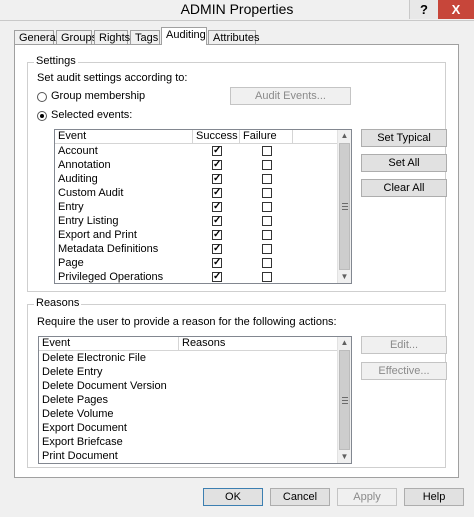 The width and height of the screenshot is (474, 517). What do you see at coordinates (344, 136) in the screenshot?
I see `scroll-up-icon: ▲` at bounding box center [344, 136].